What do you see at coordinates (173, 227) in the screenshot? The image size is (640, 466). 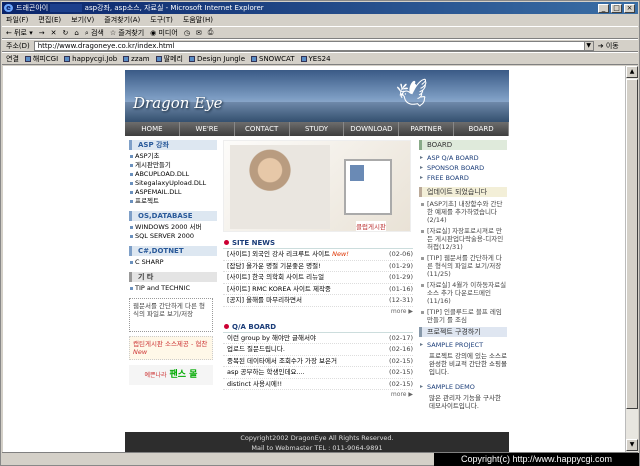 I see `sidebar-item: WINDOWS 2000 서버` at bounding box center [173, 227].